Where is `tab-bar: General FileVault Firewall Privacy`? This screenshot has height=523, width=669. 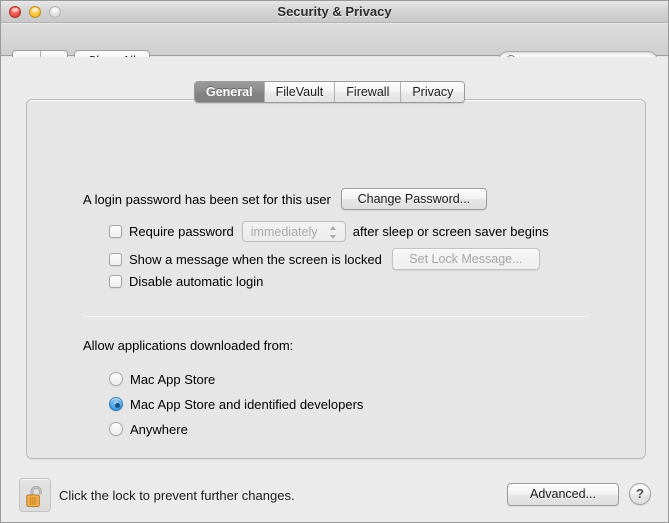
tab-bar: General FileVault Firewall Privacy is located at coordinates (330, 92).